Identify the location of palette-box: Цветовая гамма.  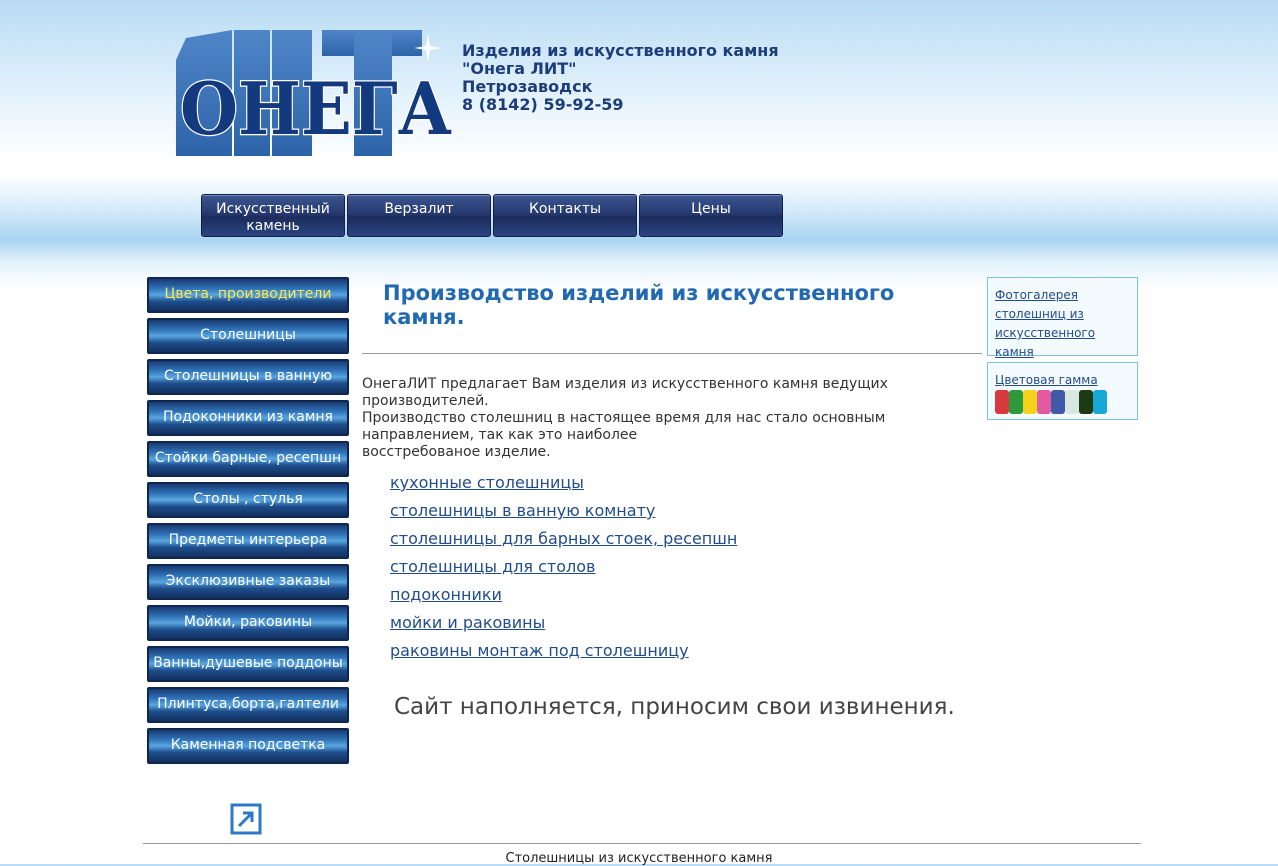
(1062, 391).